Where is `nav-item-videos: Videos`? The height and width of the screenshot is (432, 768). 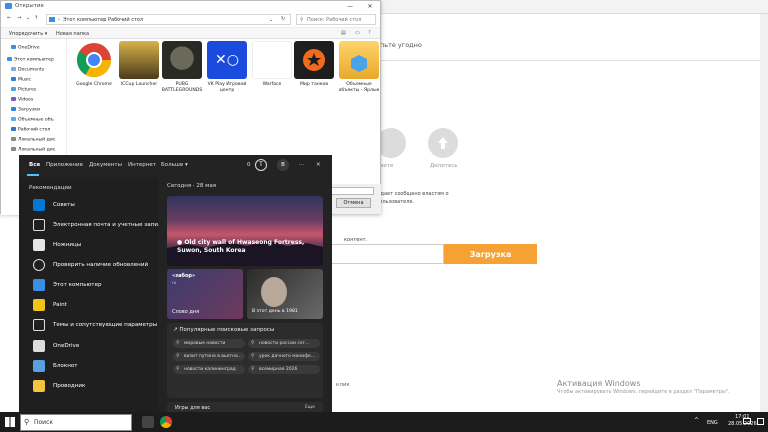
nav-item-videos: Videos is located at coordinates (22, 100).